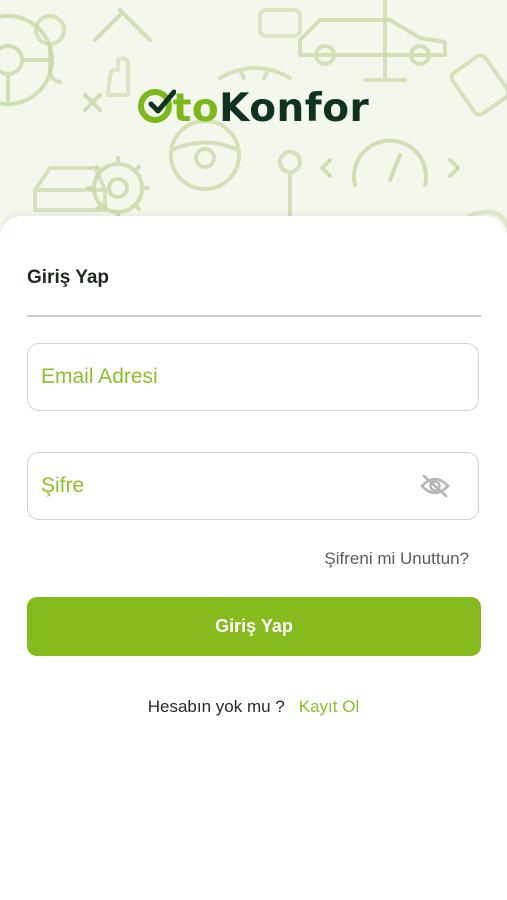 This screenshot has width=507, height=900. Describe the element at coordinates (390, 162) in the screenshot. I see `speedometer-icon` at that location.